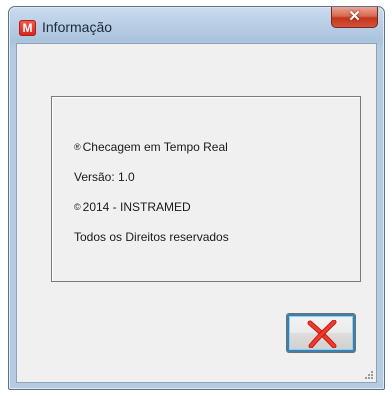 Image resolution: width=392 pixels, height=396 pixels. I want to click on cancel-button, so click(321, 333).